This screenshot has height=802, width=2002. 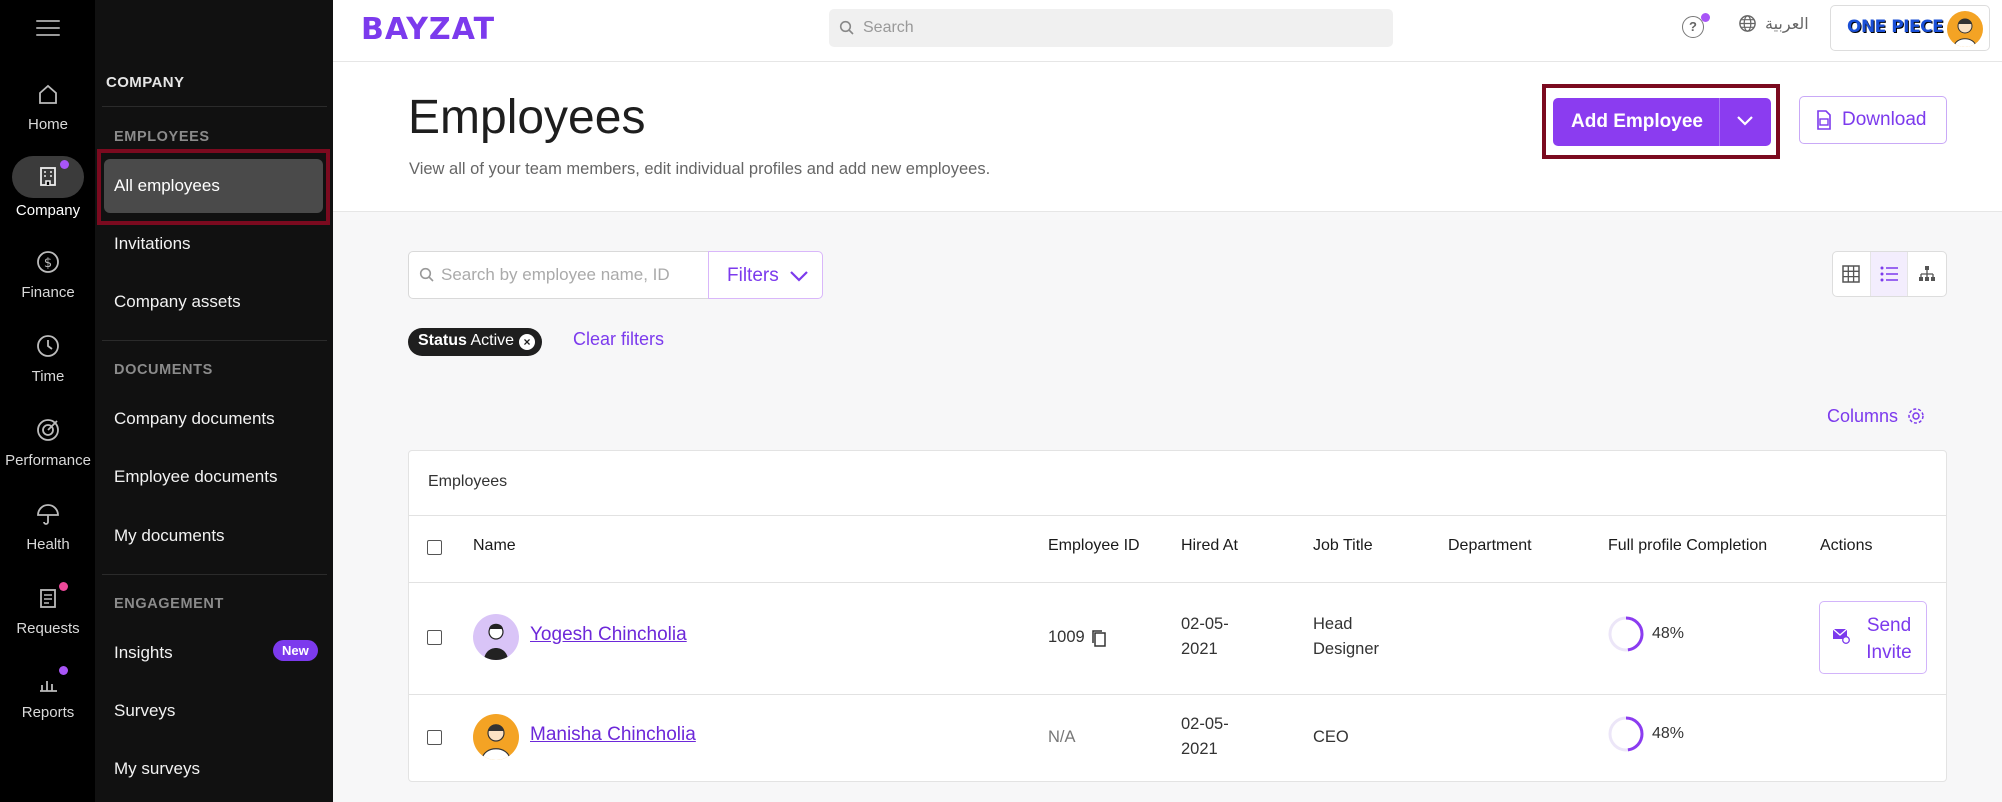 I want to click on rail-label: Finance, so click(x=48, y=292).